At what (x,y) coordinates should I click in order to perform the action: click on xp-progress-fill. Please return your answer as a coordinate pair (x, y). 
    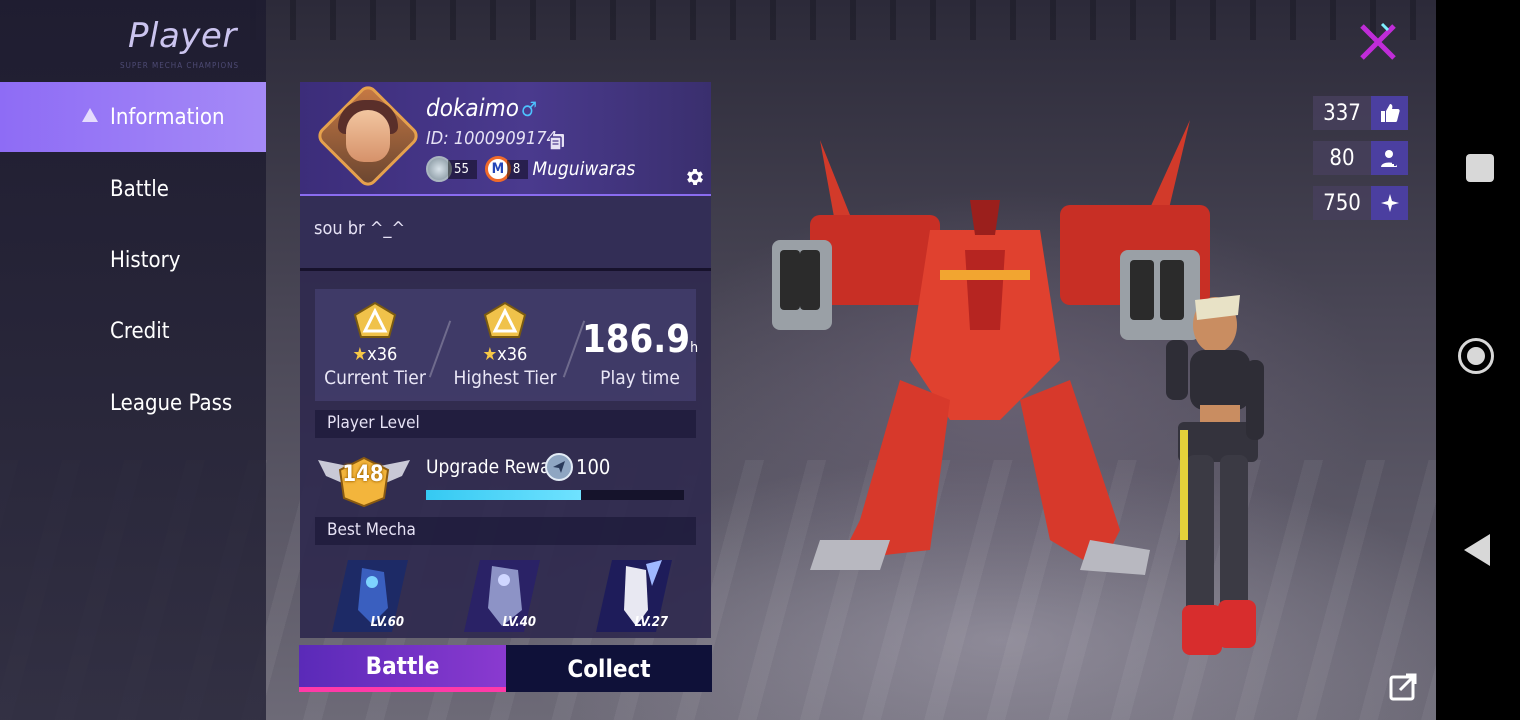
    Looking at the image, I should click on (503, 495).